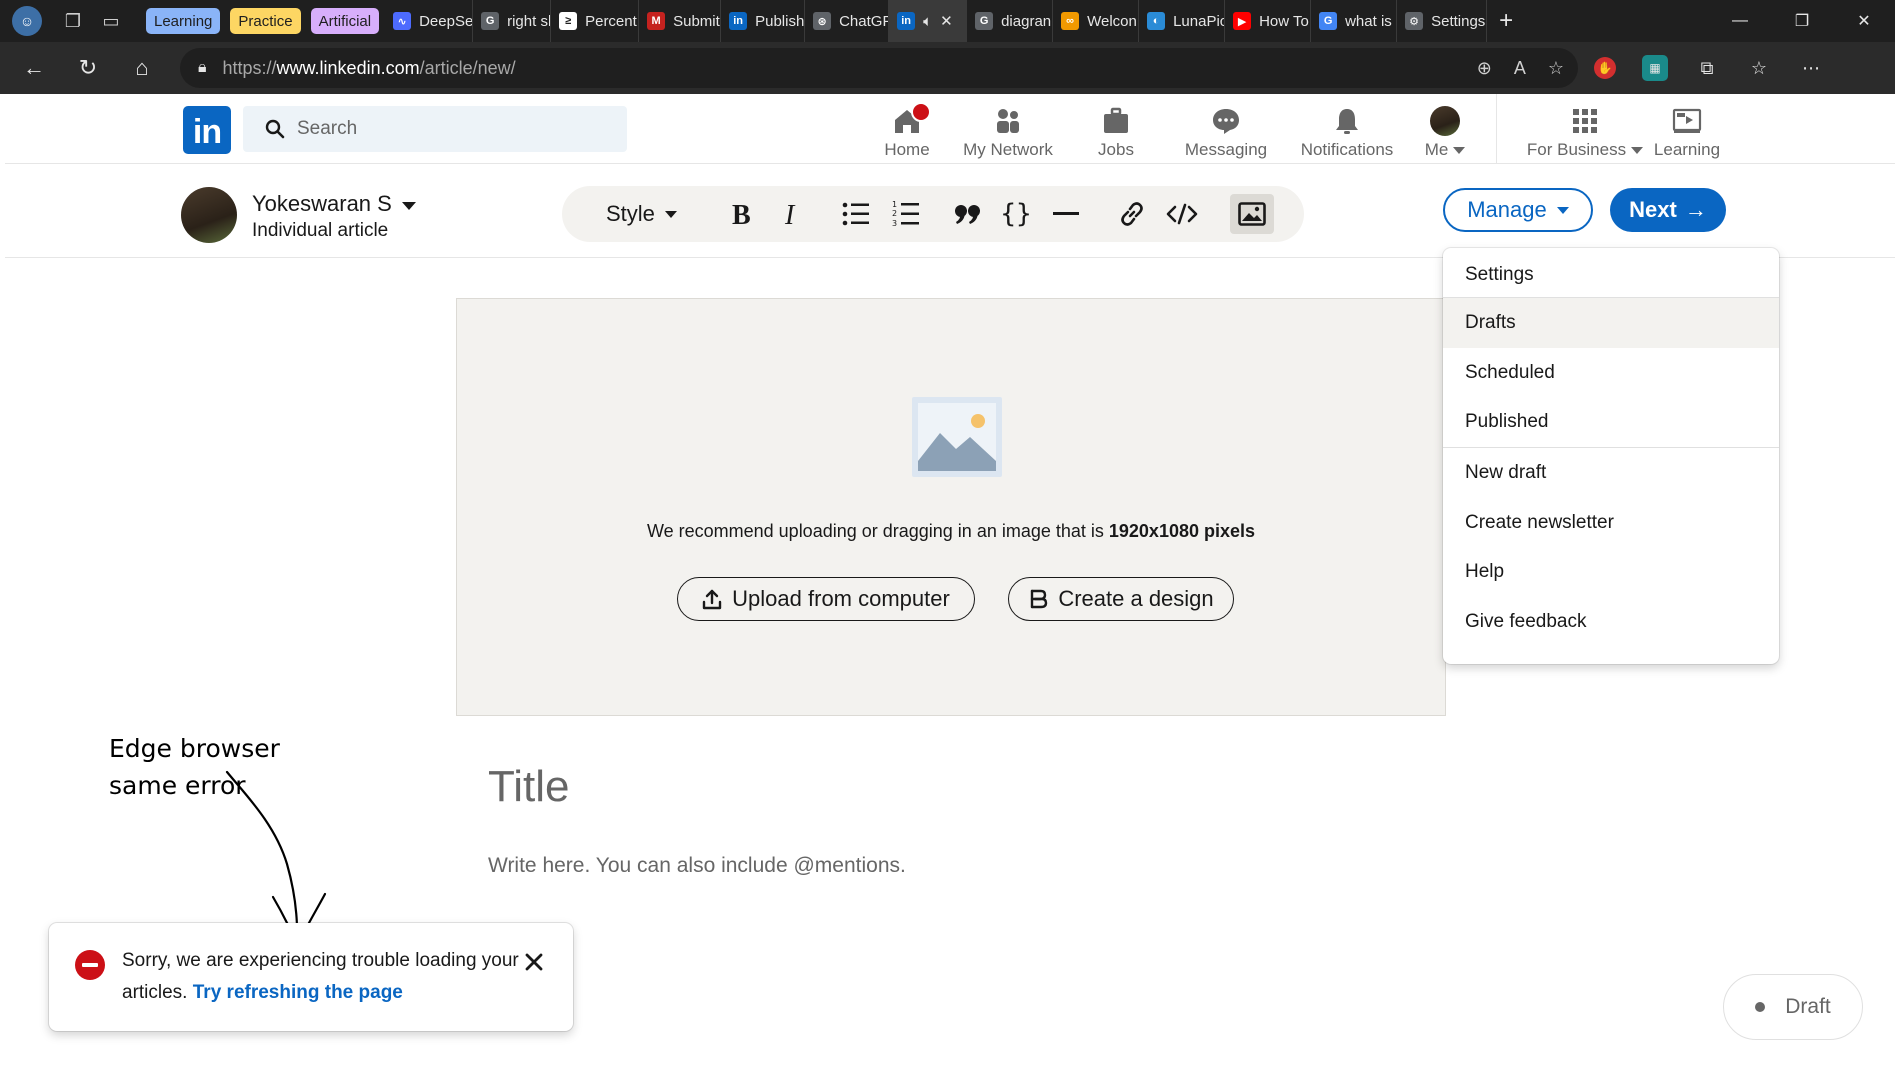  I want to click on close-icon, so click(534, 962).